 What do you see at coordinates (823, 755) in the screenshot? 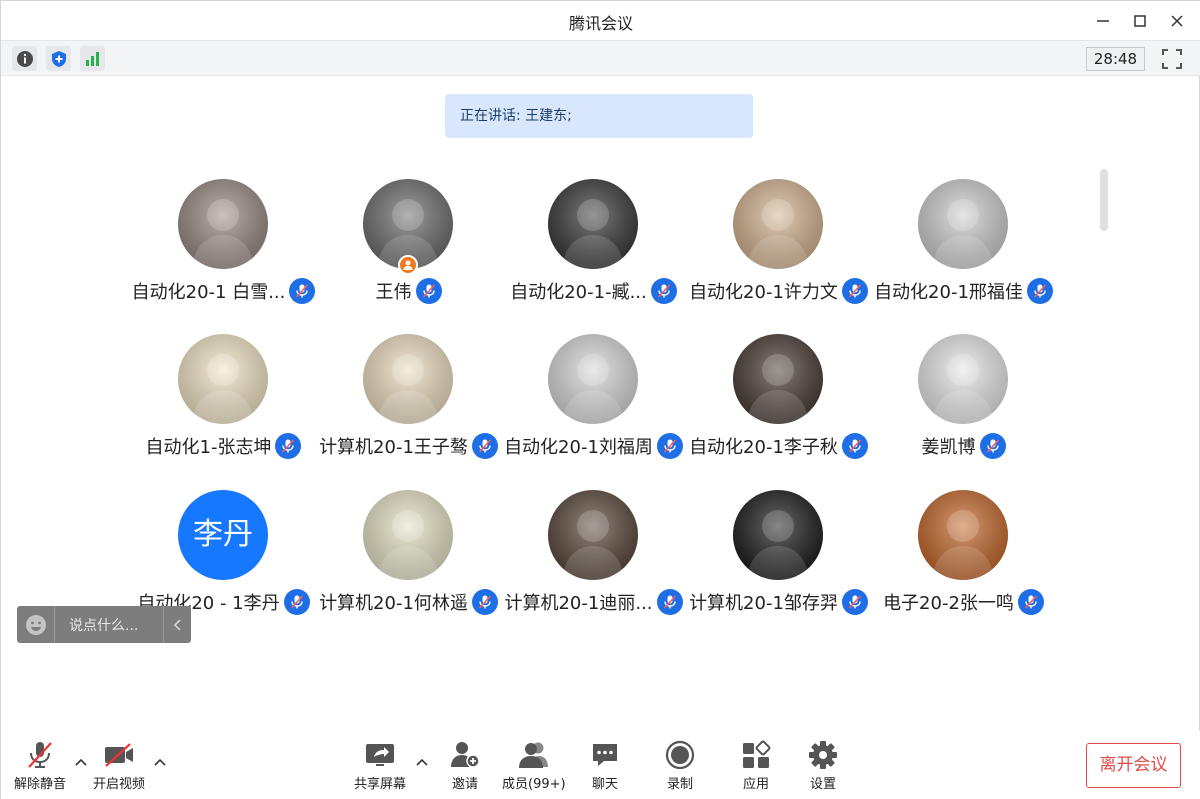
I see `gear-icon` at bounding box center [823, 755].